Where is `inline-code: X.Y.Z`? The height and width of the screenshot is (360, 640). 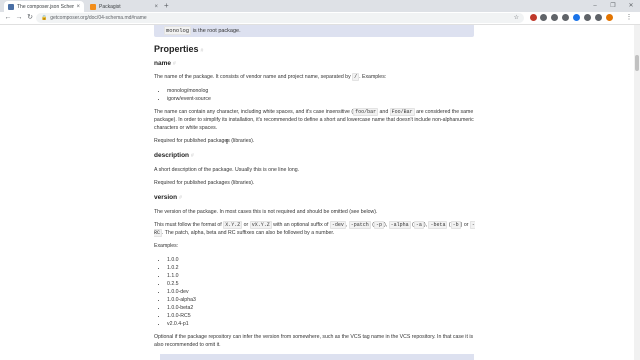 inline-code: X.Y.Z is located at coordinates (233, 225).